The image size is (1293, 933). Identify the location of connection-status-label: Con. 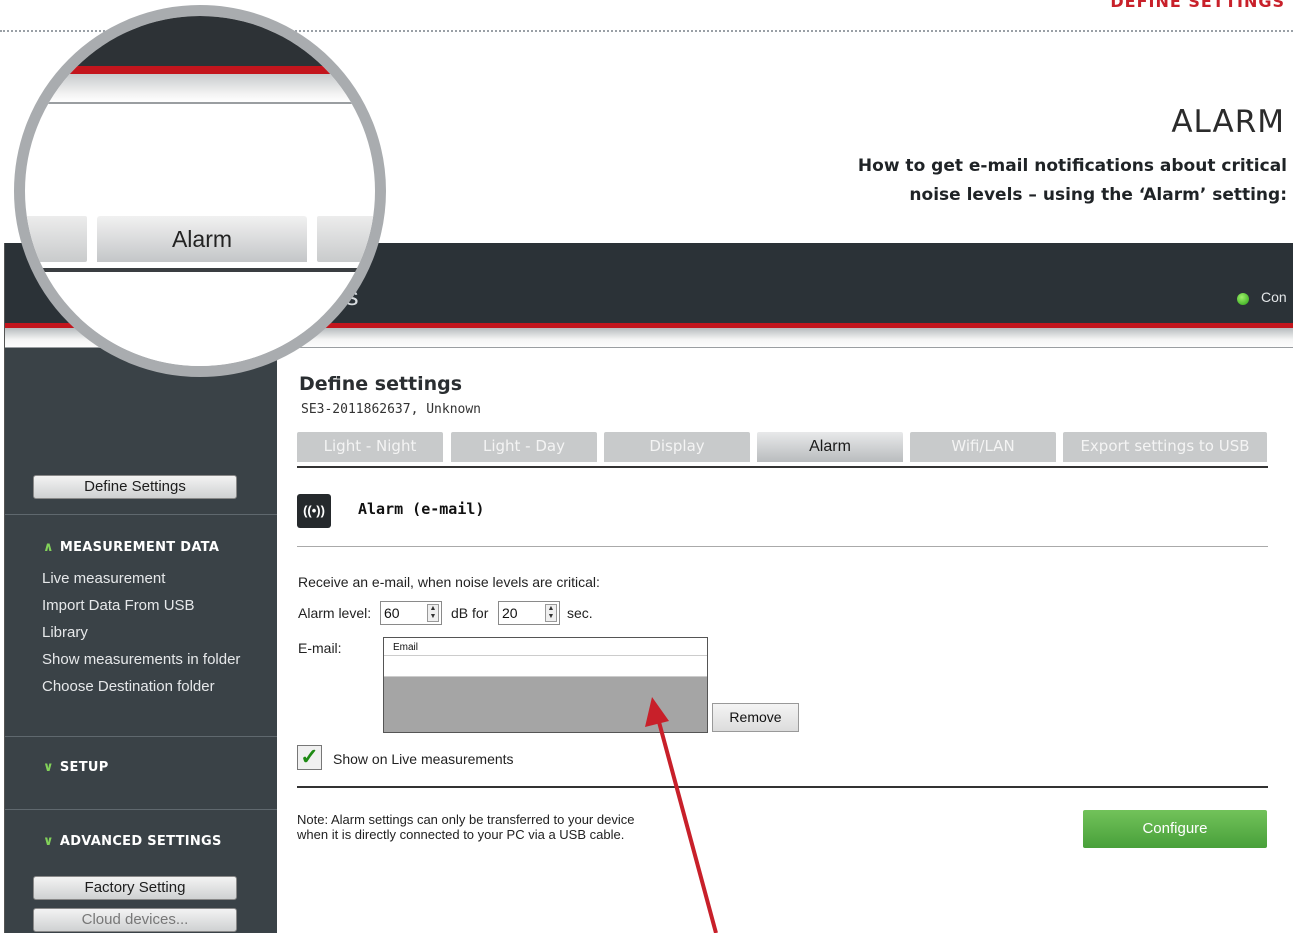
(1274, 297).